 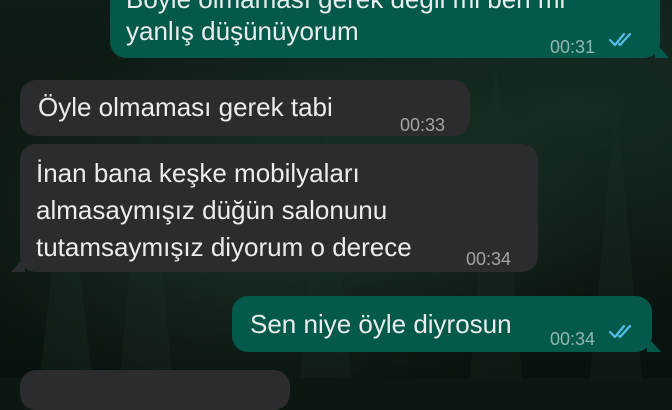 I want to click on message-bubble-outgoing: Sen niye öyle diyrosun 00:34, so click(x=446, y=324).